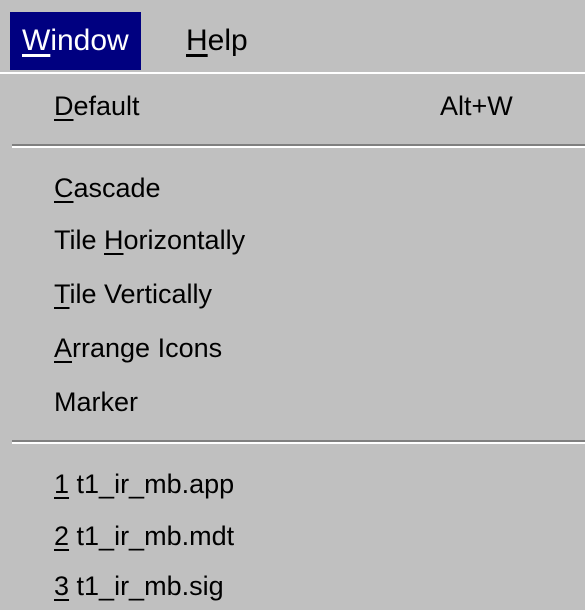  Describe the element at coordinates (319, 402) in the screenshot. I see `menu-item-marker: Marker` at that location.